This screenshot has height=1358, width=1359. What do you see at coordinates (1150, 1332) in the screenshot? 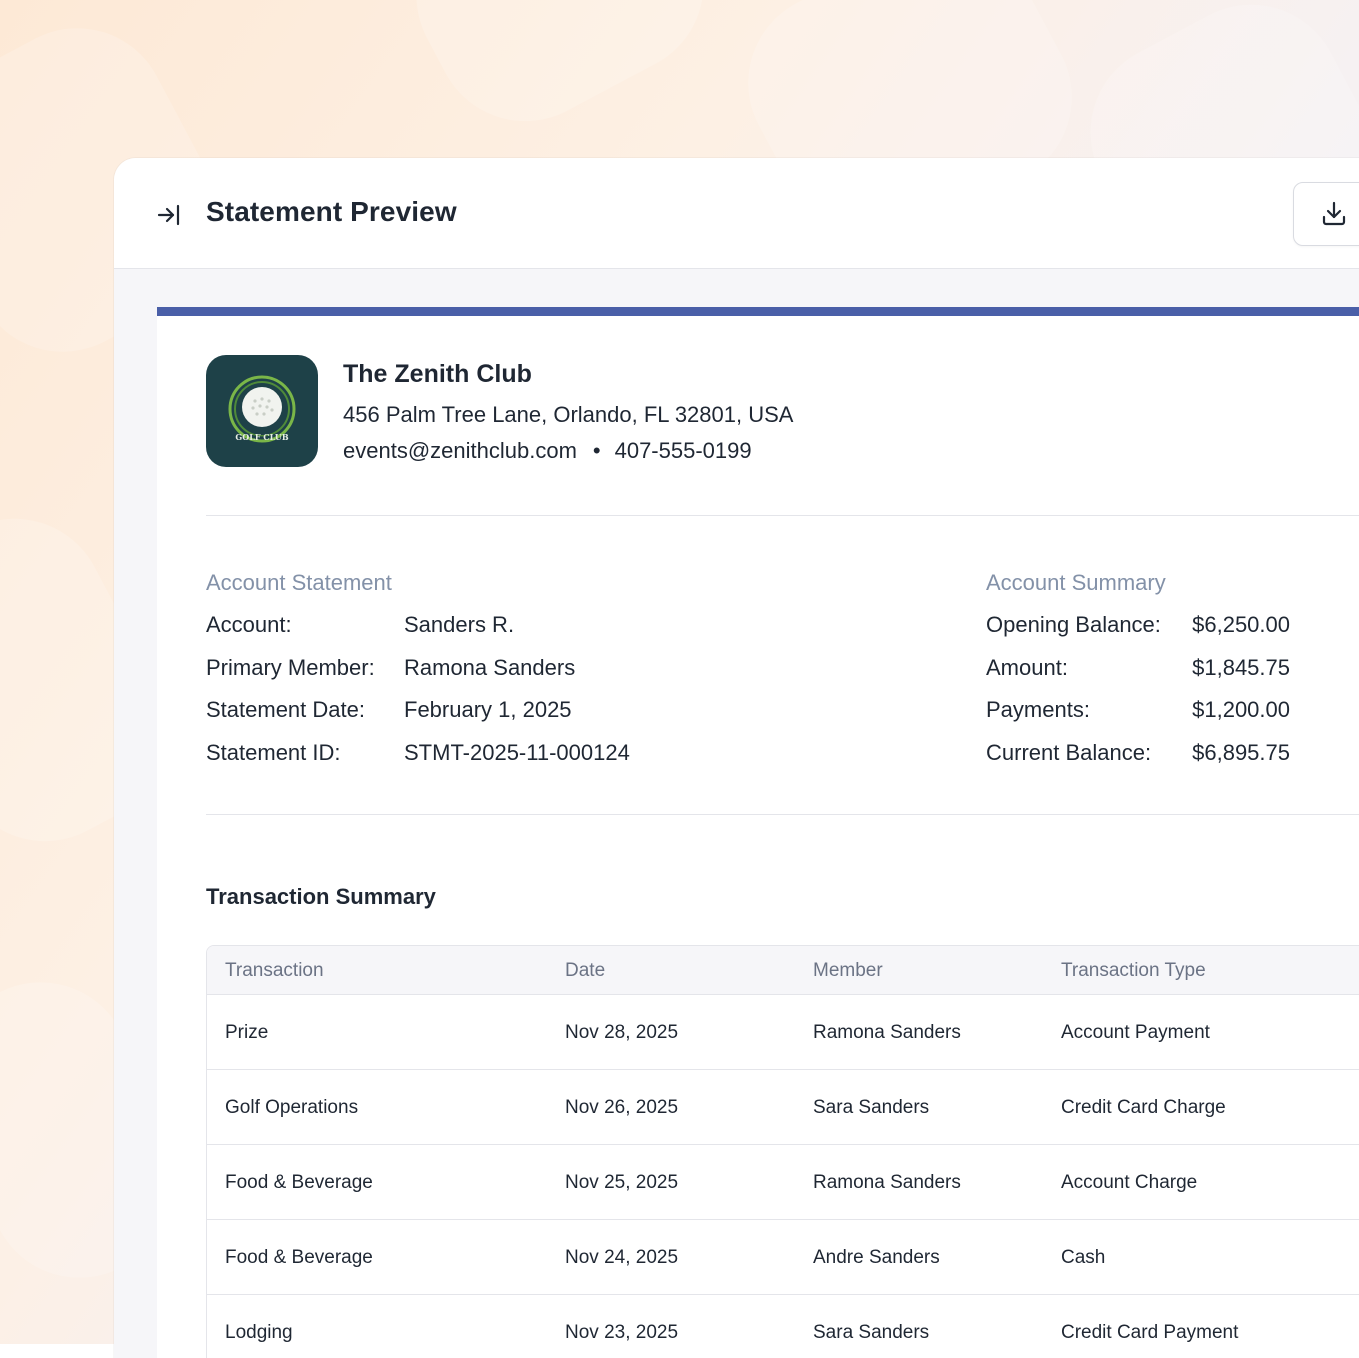
I see `cell-transaction-type: Credit Card Payment` at bounding box center [1150, 1332].